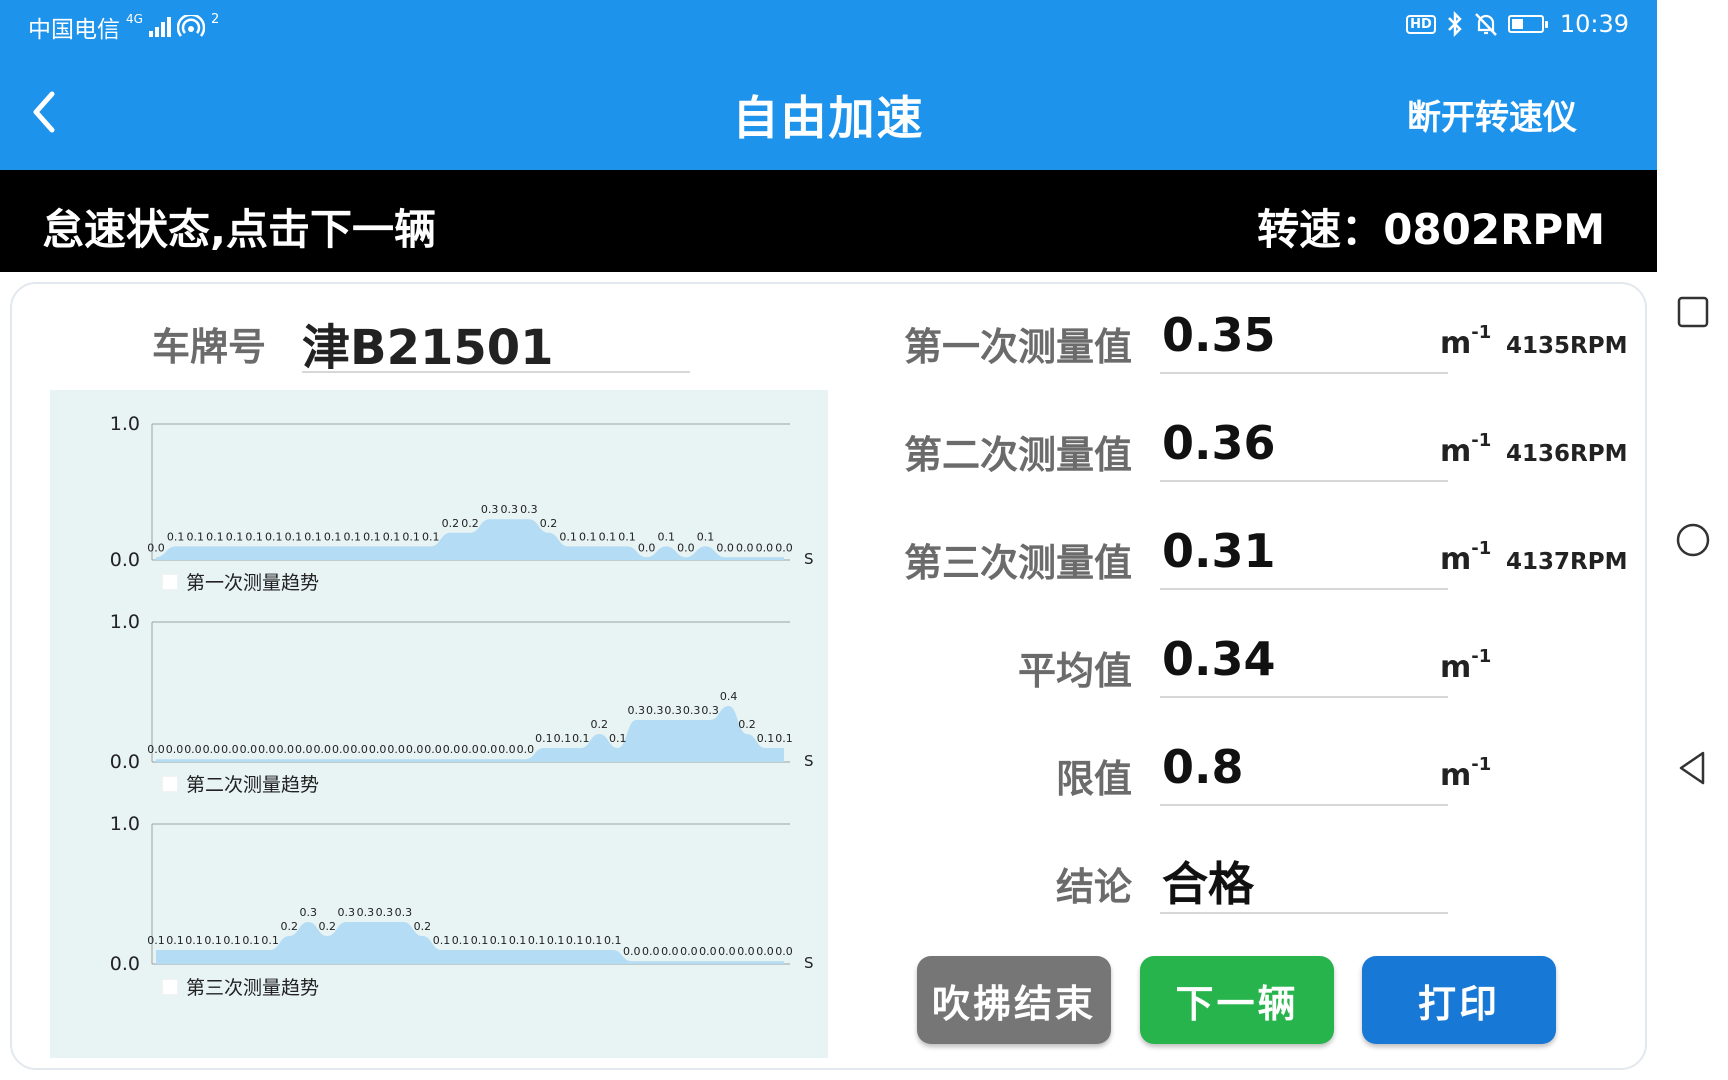 This screenshot has width=1728, height=1080. What do you see at coordinates (253, 785) in the screenshot?
I see `legend-label: 第二次测量趋势` at bounding box center [253, 785].